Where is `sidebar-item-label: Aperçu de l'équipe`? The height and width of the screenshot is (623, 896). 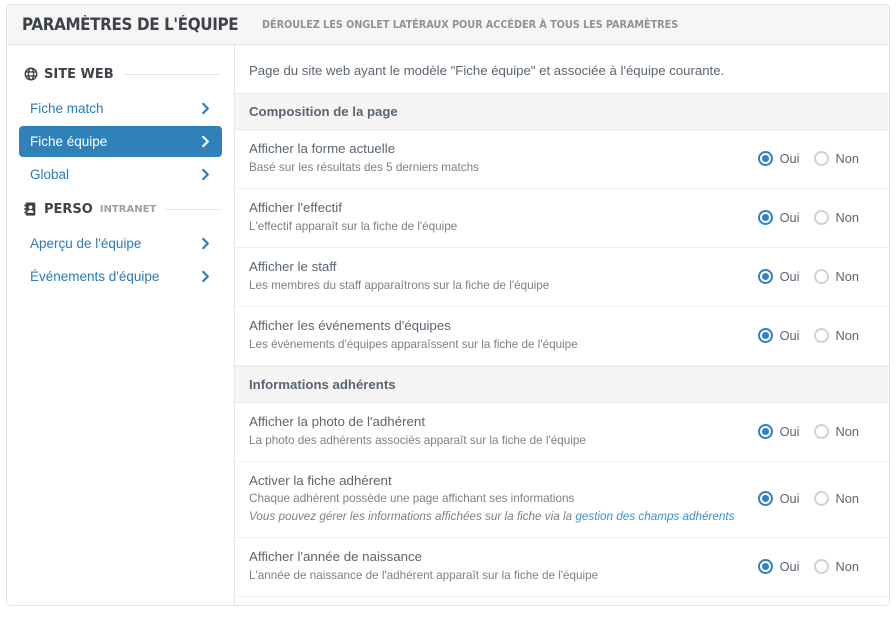 sidebar-item-label: Aperçu de l'équipe is located at coordinates (86, 243).